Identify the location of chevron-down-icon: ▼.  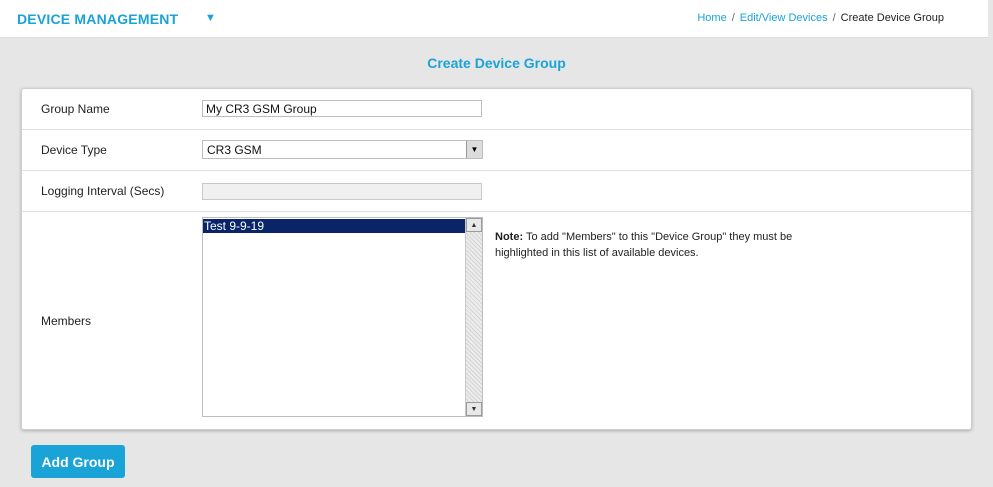
(474, 149).